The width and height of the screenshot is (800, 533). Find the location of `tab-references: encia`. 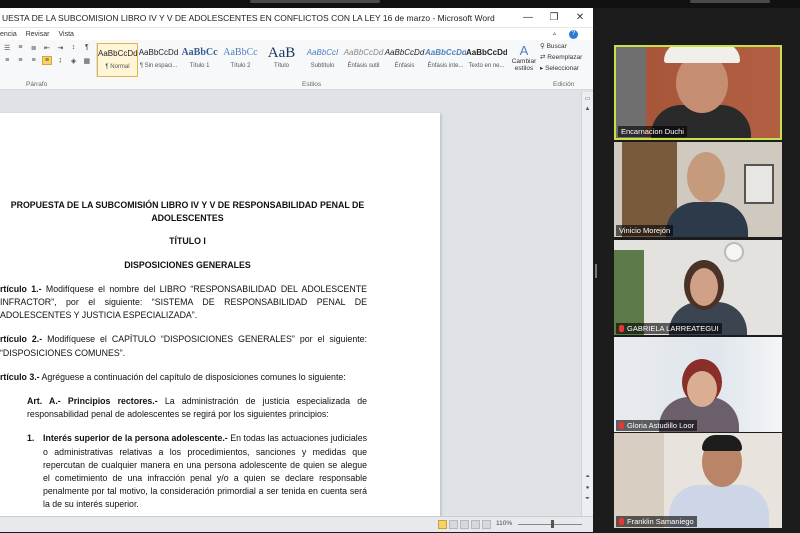

tab-references: encia is located at coordinates (8, 34).